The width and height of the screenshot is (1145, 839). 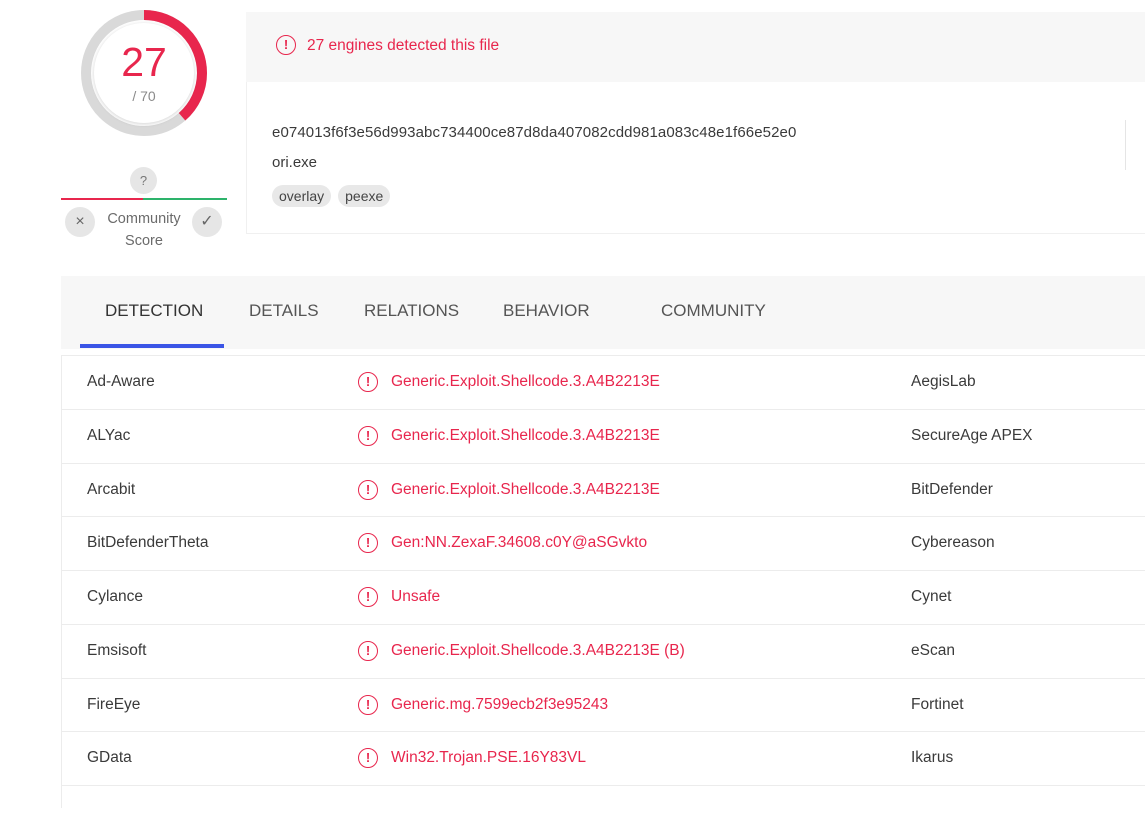 I want to click on engine-name: Emsisoft, so click(x=117, y=650).